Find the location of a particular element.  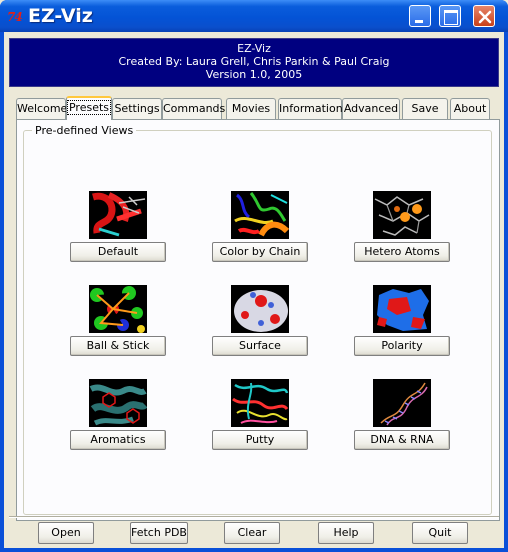

hetero-atoms-thumbnail is located at coordinates (402, 215).